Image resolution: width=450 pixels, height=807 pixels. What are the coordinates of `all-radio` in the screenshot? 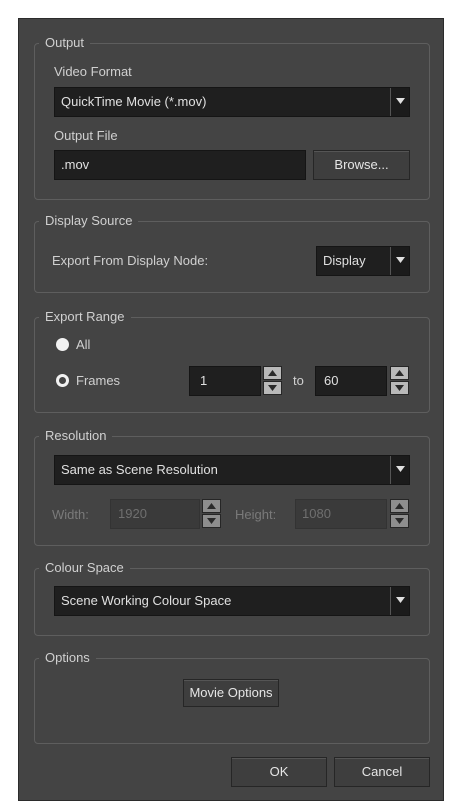 It's located at (62, 344).